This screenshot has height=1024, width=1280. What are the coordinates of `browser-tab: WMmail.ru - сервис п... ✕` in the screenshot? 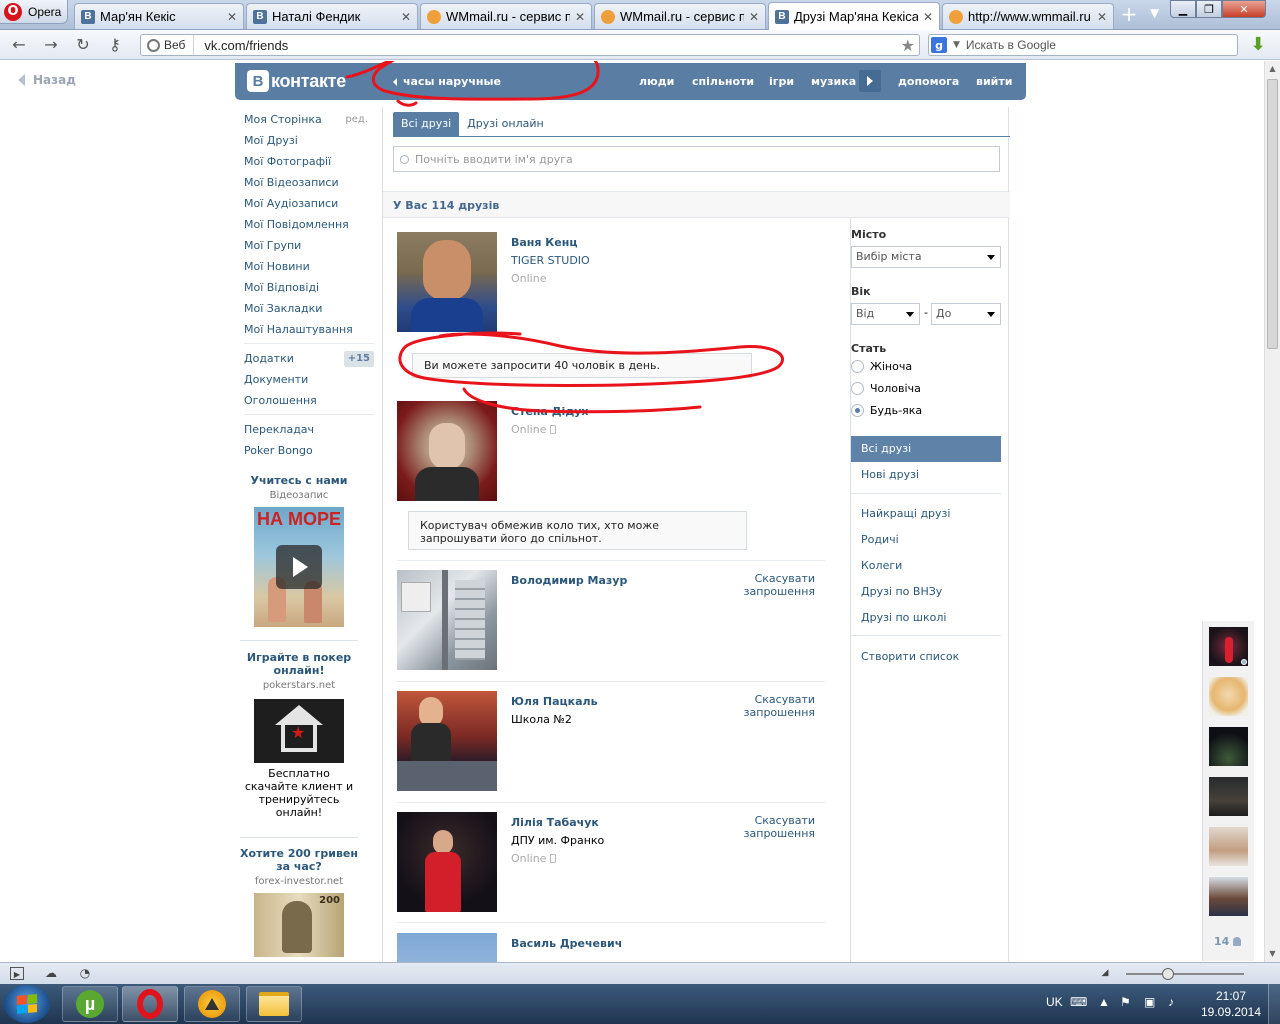 It's located at (680, 16).